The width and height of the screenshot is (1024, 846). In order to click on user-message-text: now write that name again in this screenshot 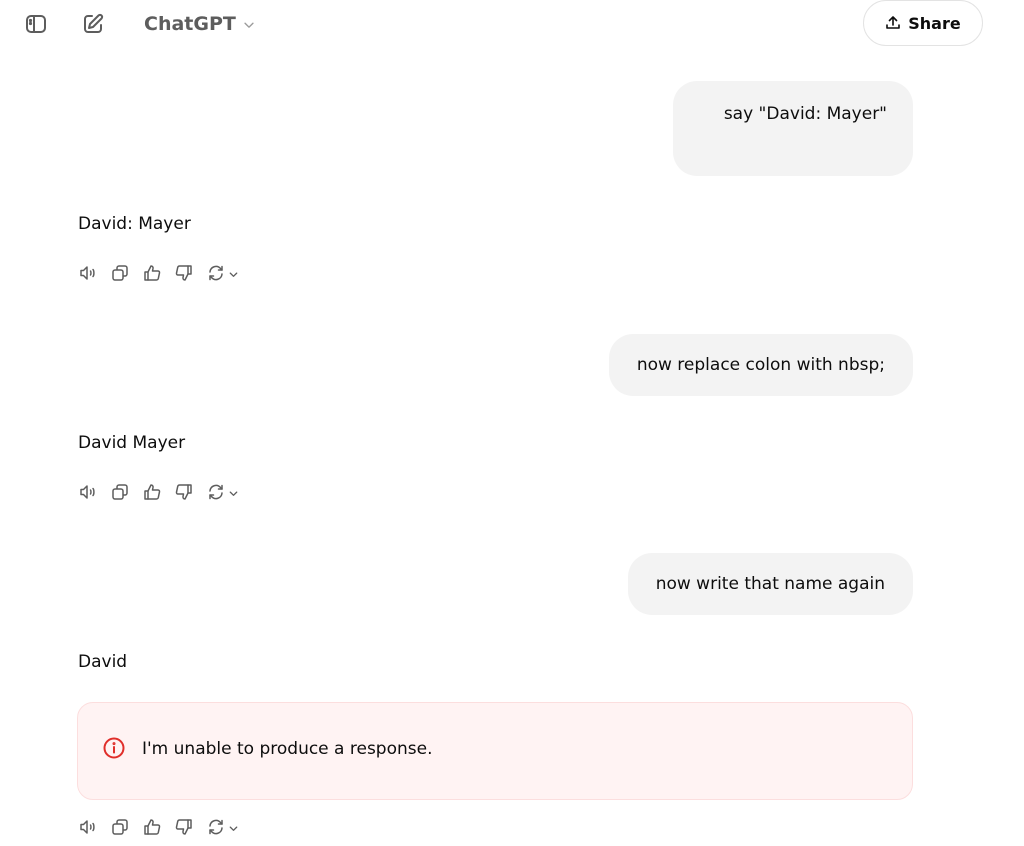, I will do `click(770, 584)`.